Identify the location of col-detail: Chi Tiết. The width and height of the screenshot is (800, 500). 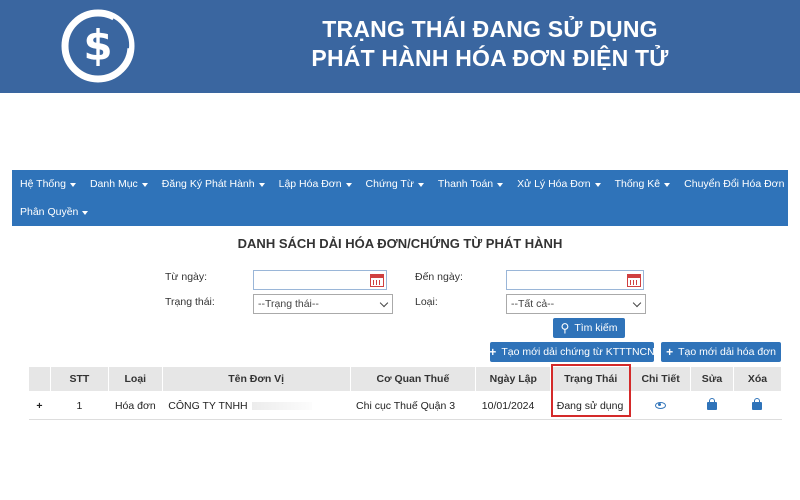
(661, 379).